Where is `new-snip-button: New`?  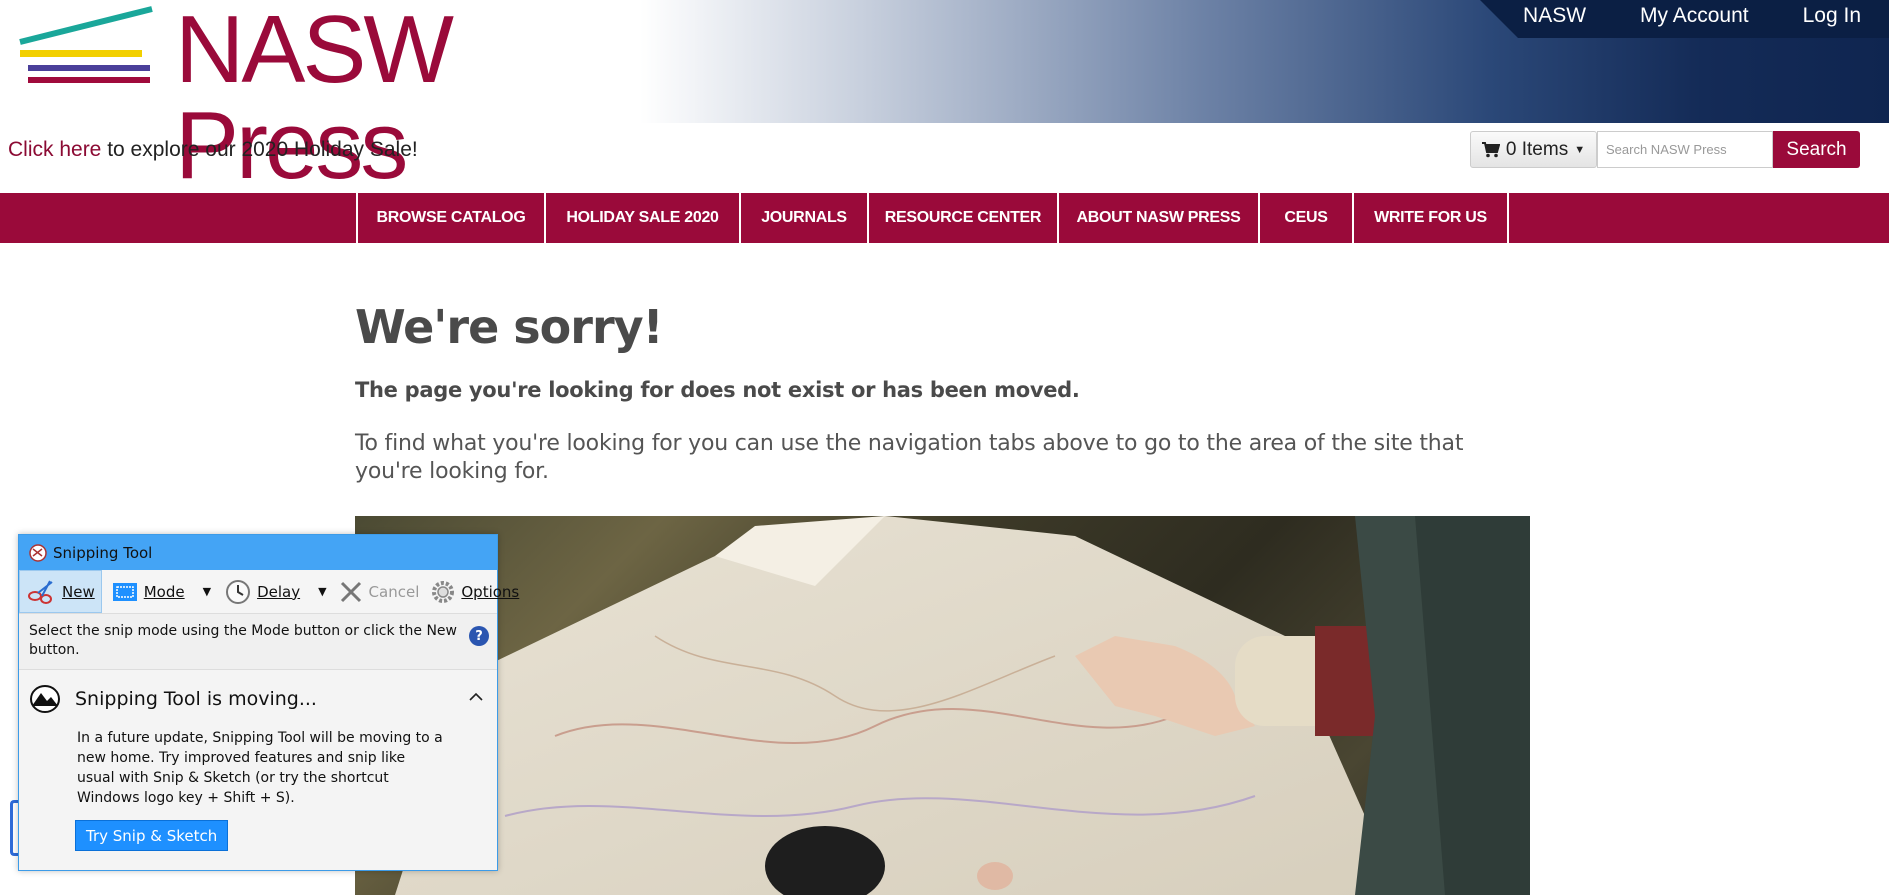
new-snip-button: New is located at coordinates (60, 591).